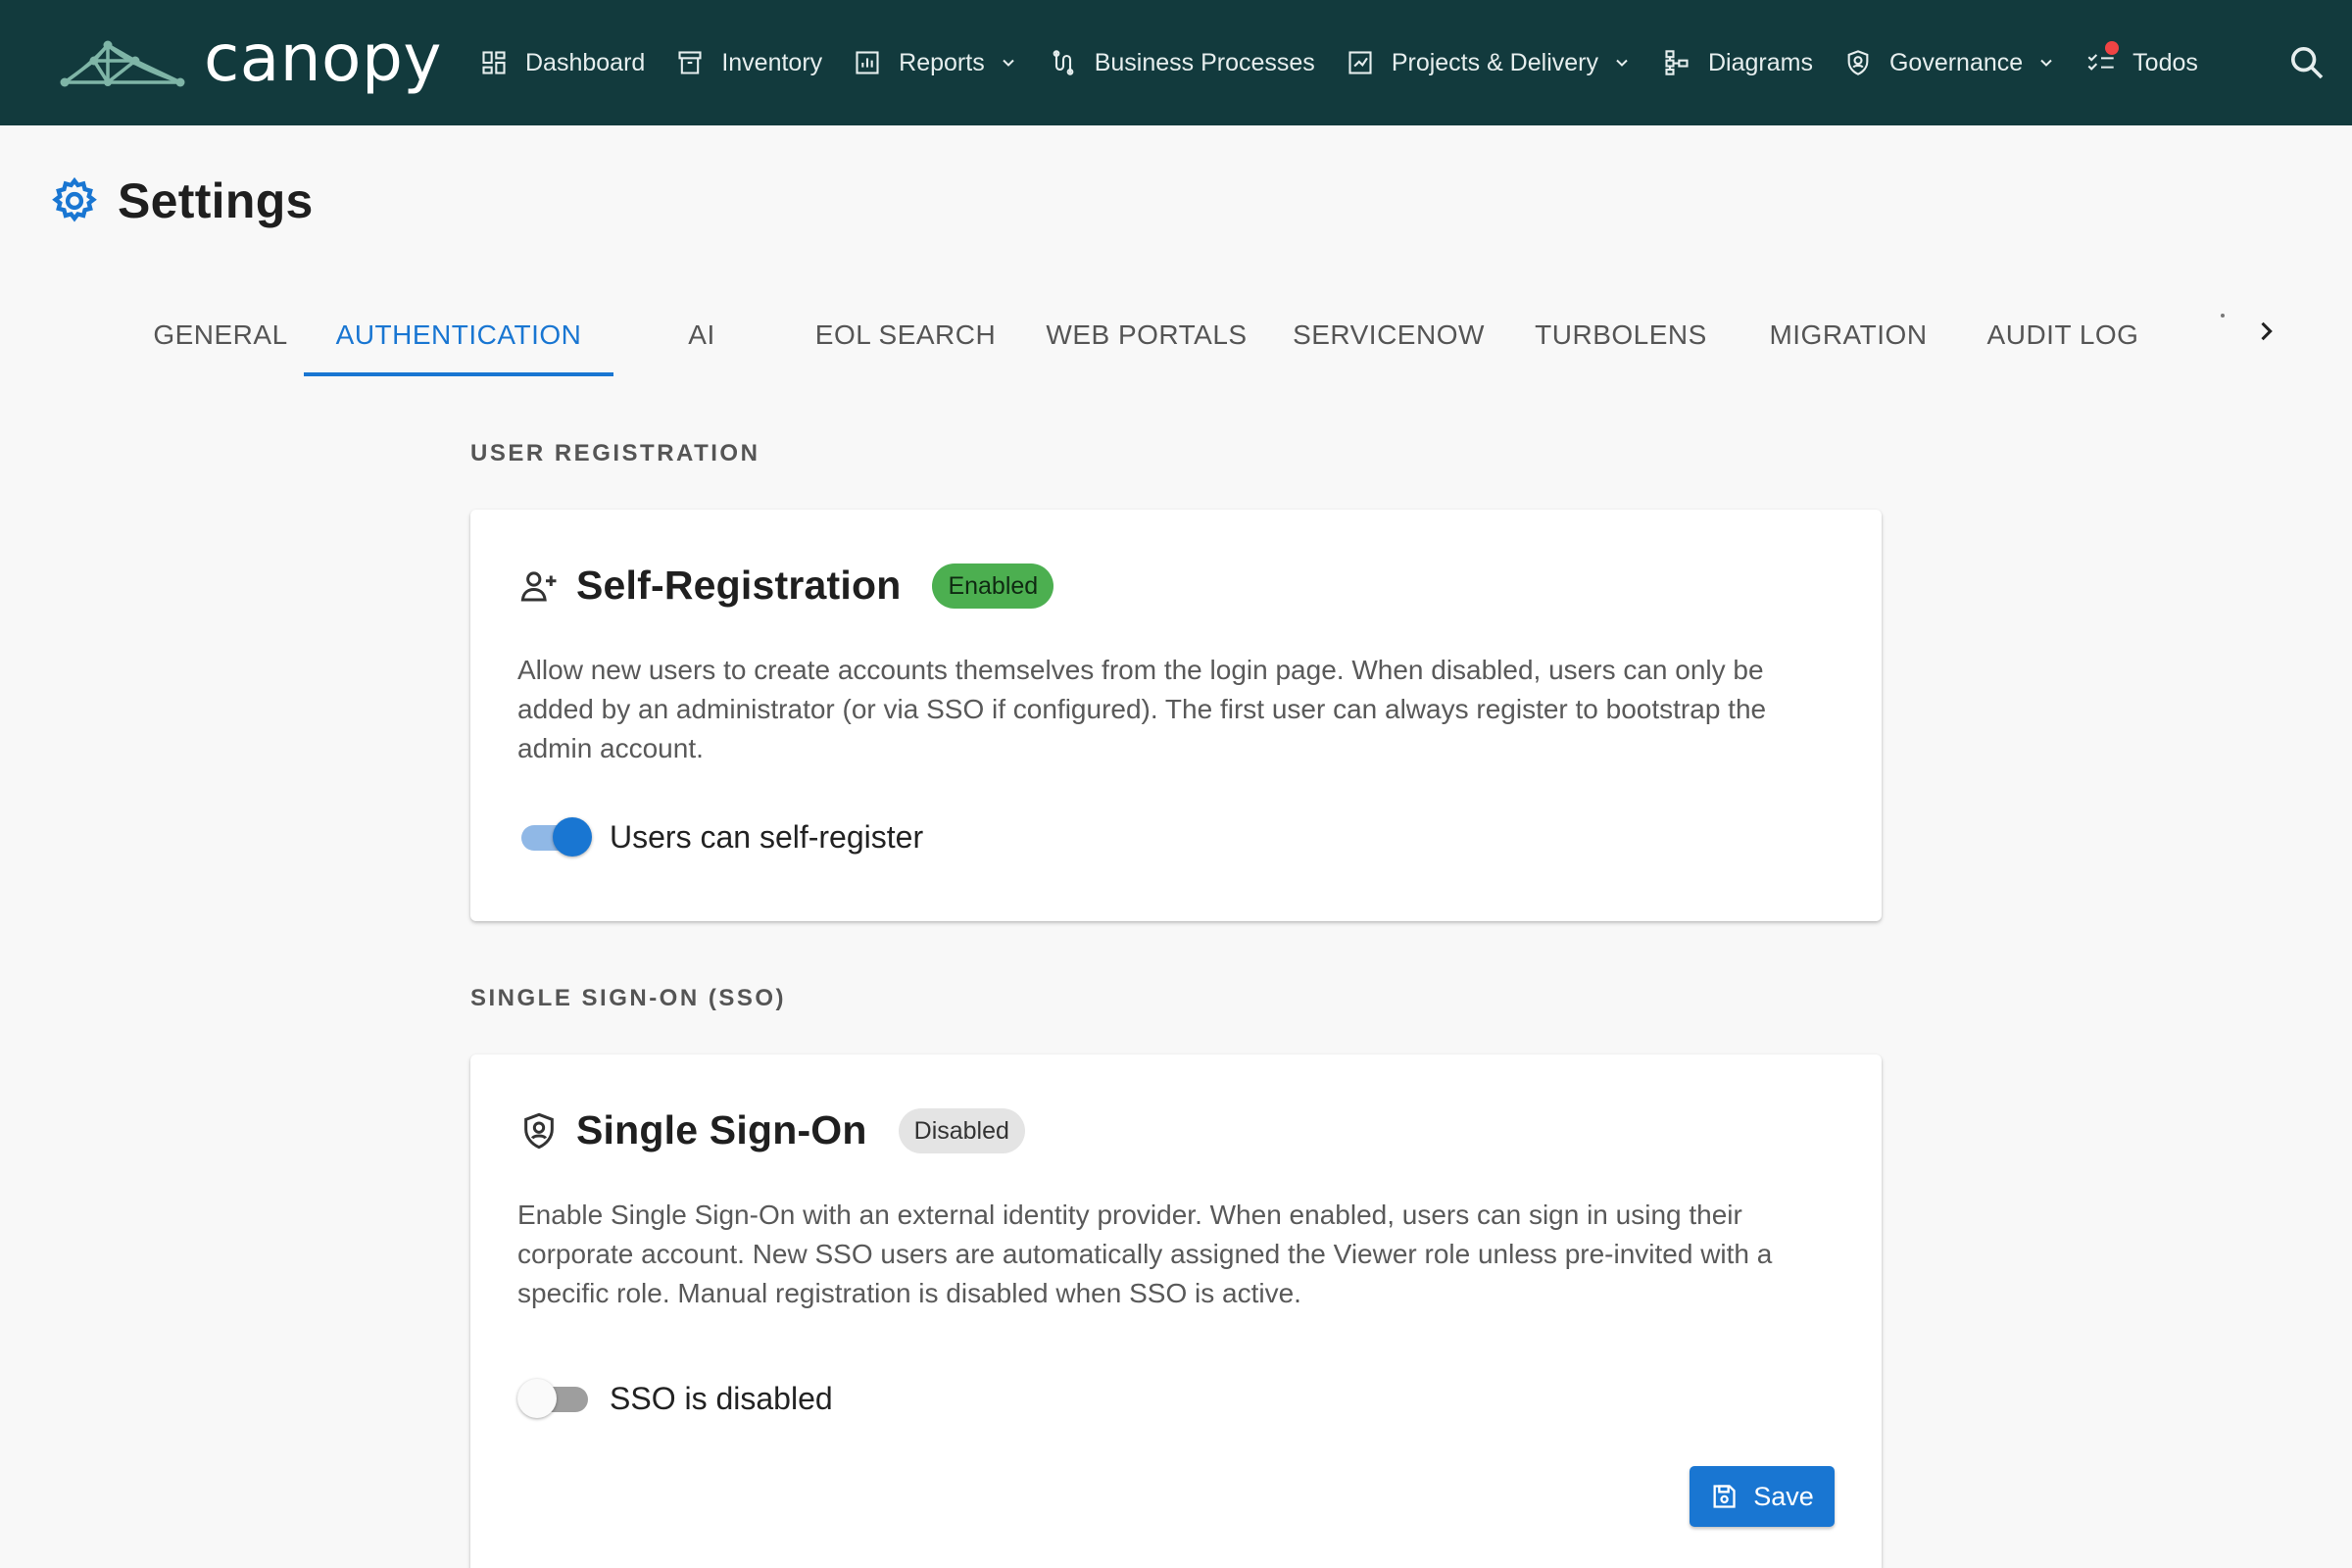 The image size is (2352, 1568). Describe the element at coordinates (1621, 335) in the screenshot. I see `tab-turbolens: TURBOLENS` at that location.